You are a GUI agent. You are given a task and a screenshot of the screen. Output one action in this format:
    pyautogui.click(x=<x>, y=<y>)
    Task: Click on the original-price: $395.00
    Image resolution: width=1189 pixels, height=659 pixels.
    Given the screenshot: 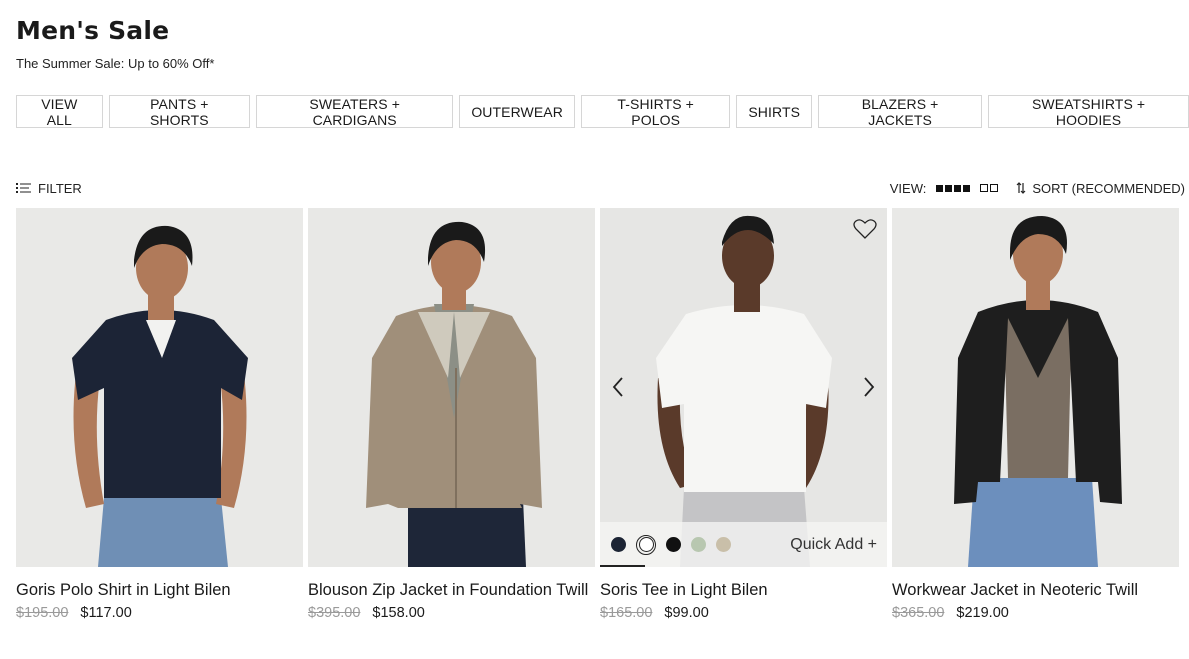 What is the action you would take?
    pyautogui.click(x=334, y=613)
    